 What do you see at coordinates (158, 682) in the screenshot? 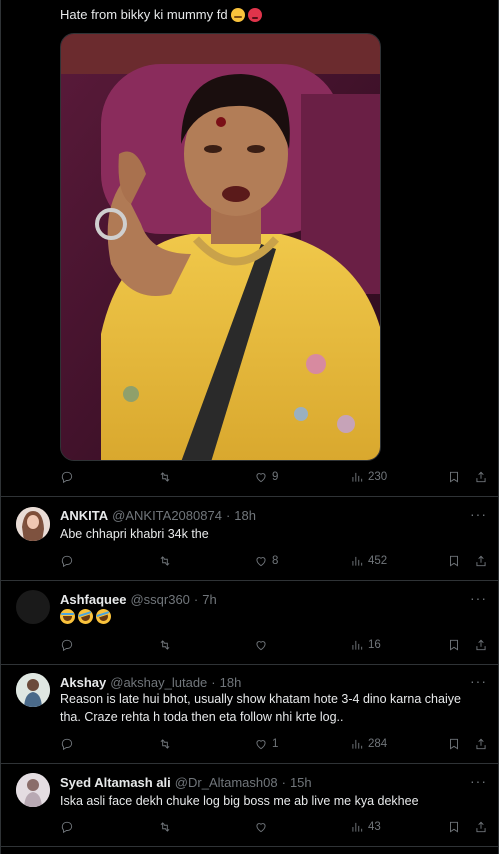
I see `user-handle: @akshay_lutade` at bounding box center [158, 682].